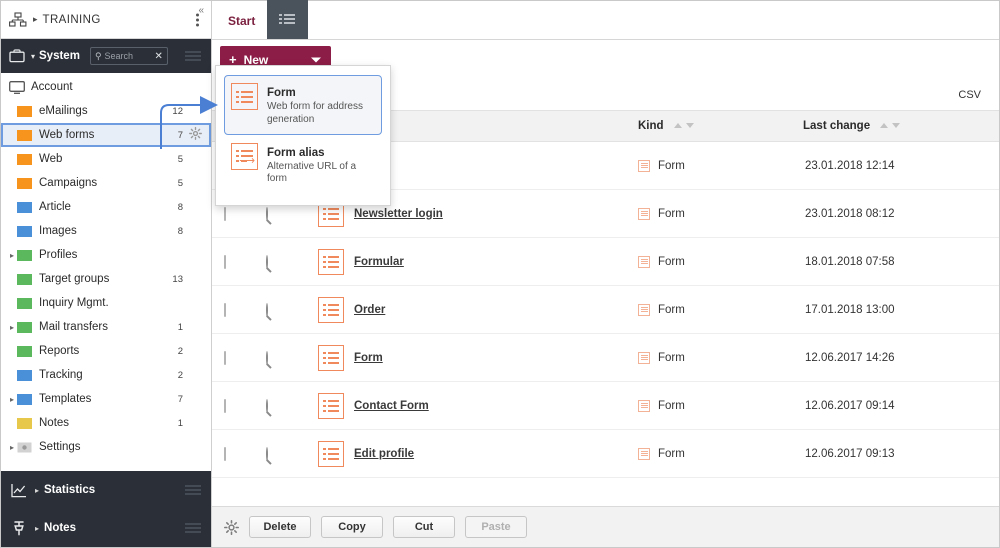 This screenshot has height=548, width=1000. I want to click on sidebar-item-images: Images 8, so click(106, 231).